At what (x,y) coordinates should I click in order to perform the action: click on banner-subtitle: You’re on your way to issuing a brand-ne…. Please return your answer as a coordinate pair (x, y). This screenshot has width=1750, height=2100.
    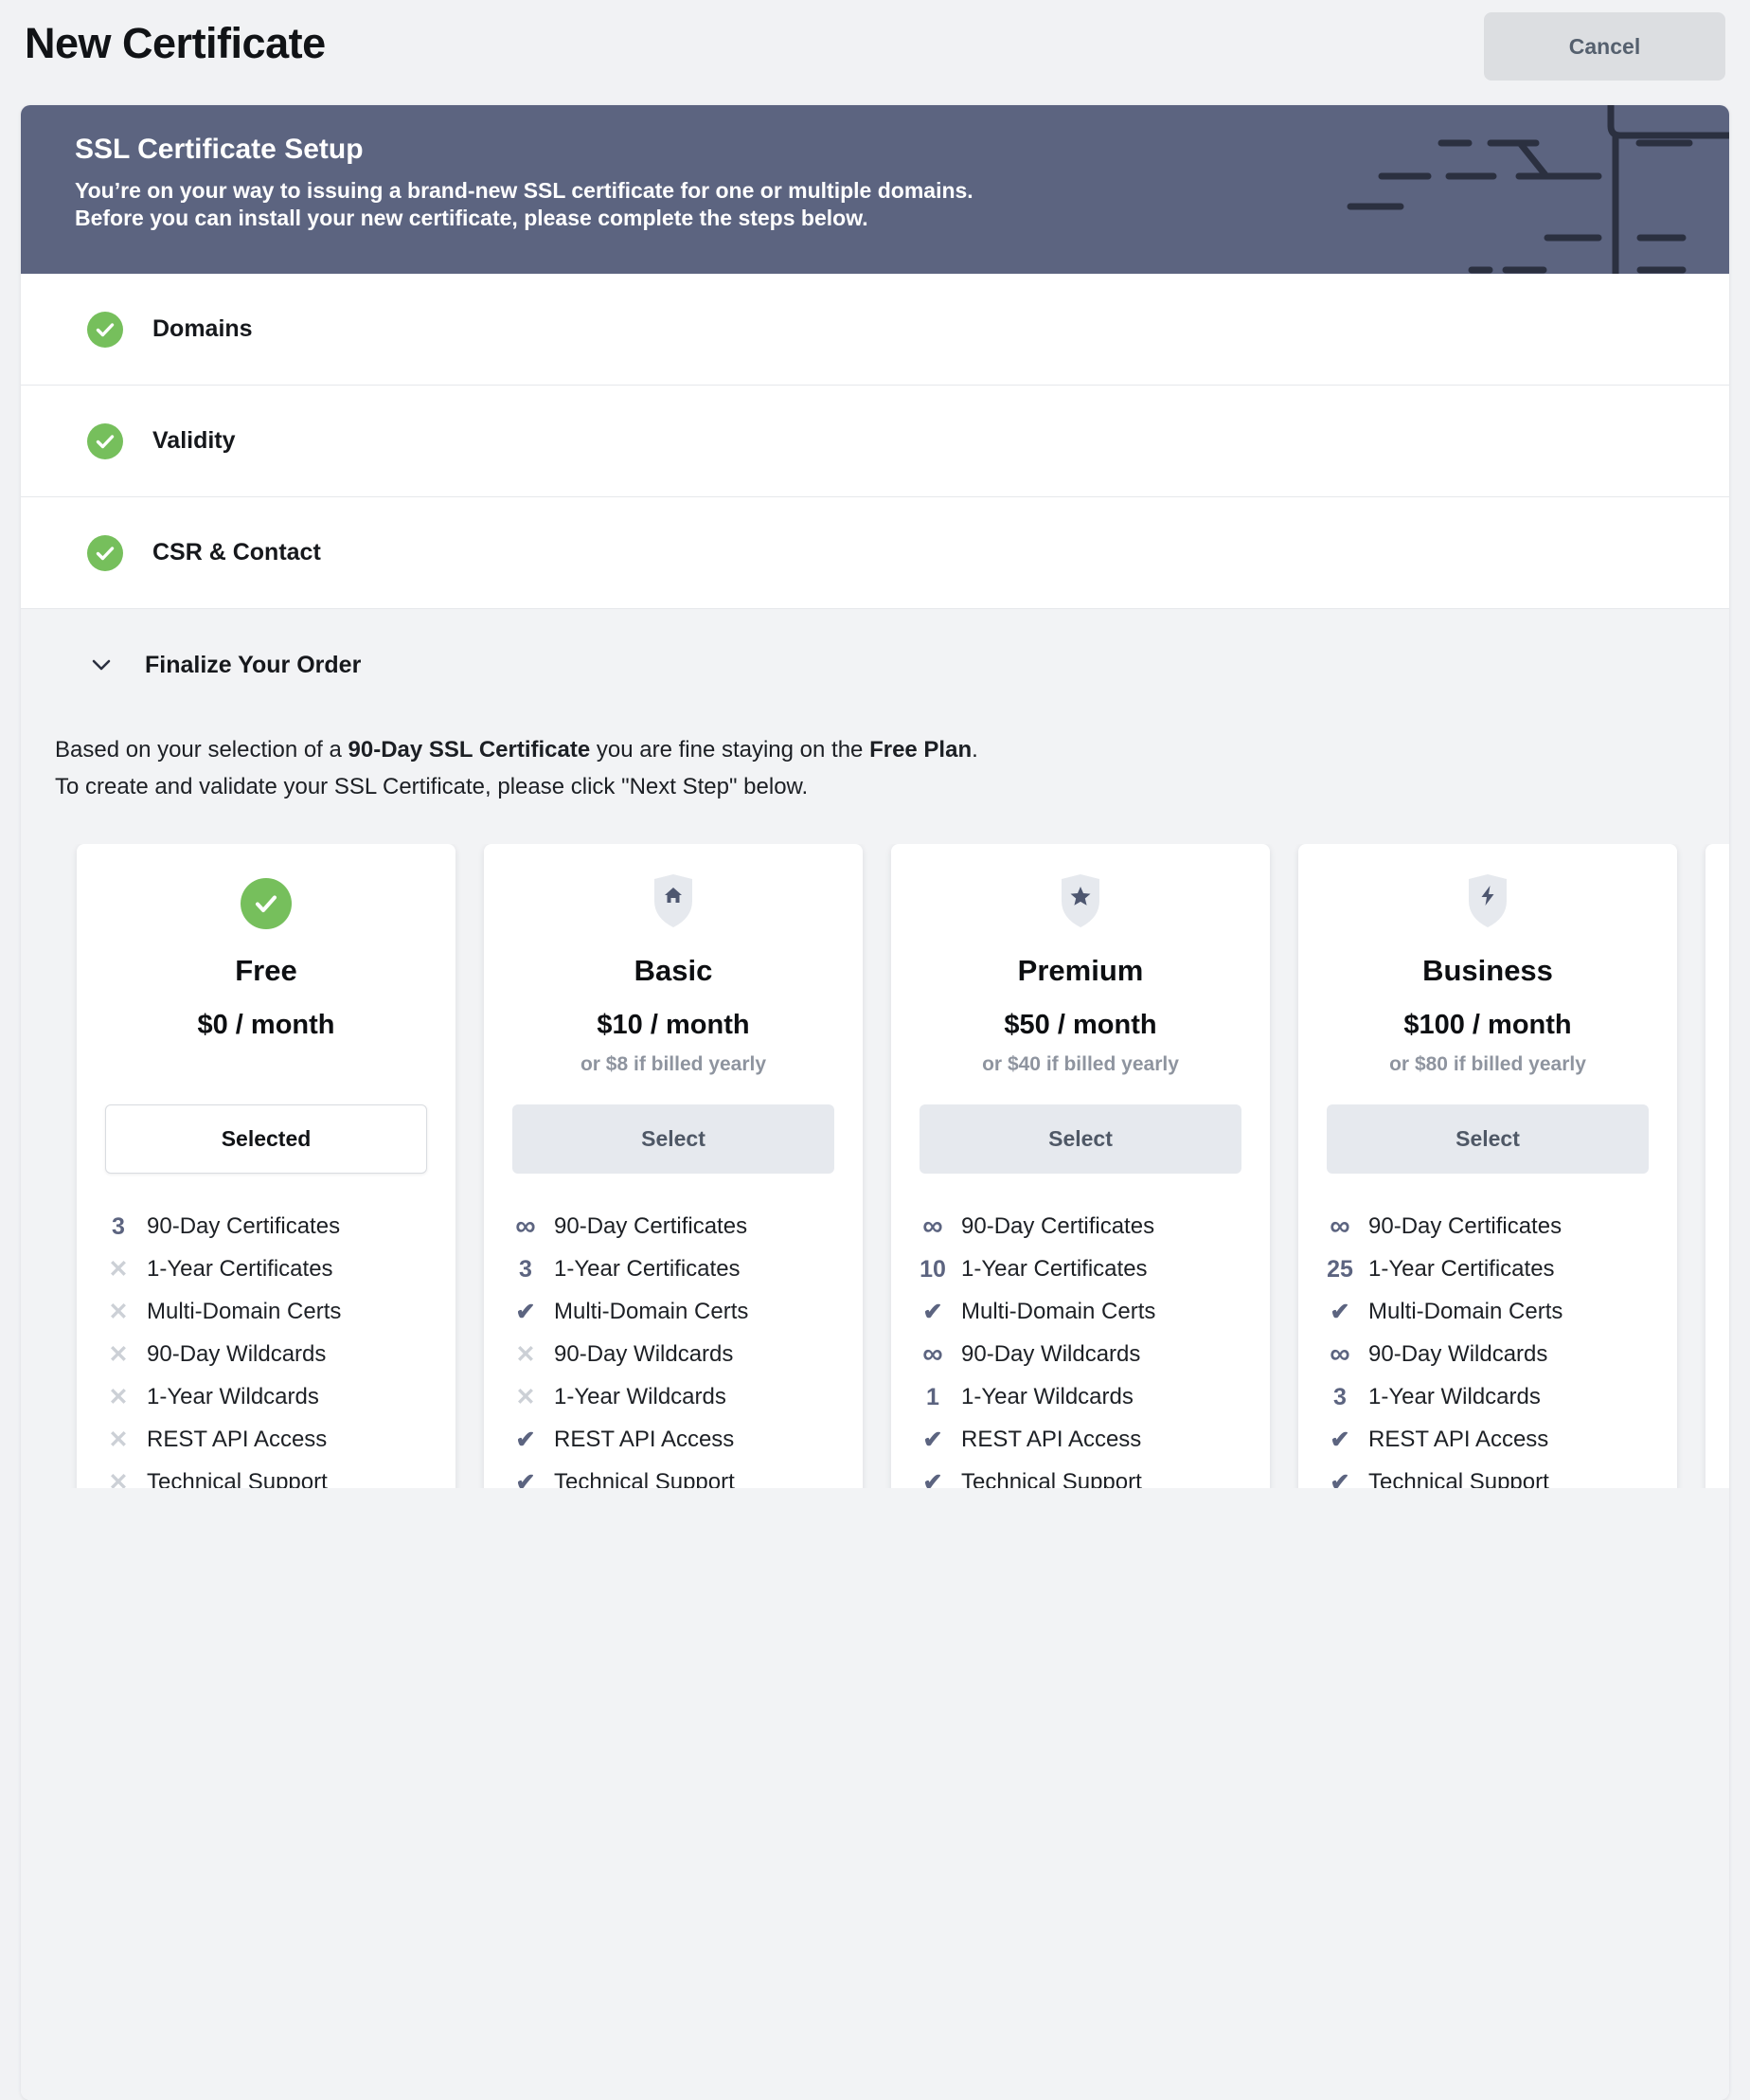
    Looking at the image, I should click on (524, 205).